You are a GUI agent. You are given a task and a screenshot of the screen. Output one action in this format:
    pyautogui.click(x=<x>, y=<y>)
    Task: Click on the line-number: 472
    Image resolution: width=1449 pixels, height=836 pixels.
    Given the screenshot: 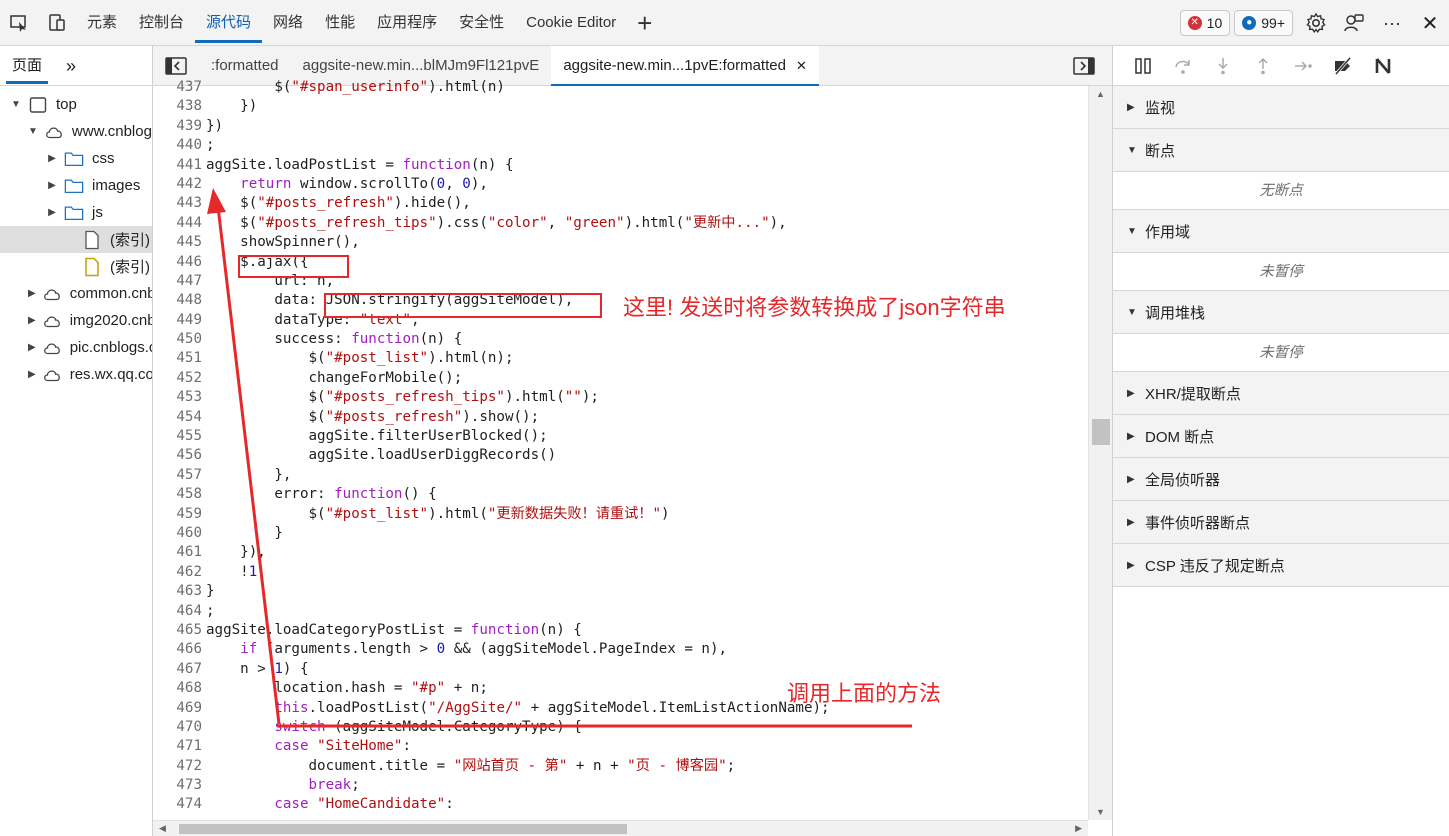 What is the action you would take?
    pyautogui.click(x=179, y=766)
    